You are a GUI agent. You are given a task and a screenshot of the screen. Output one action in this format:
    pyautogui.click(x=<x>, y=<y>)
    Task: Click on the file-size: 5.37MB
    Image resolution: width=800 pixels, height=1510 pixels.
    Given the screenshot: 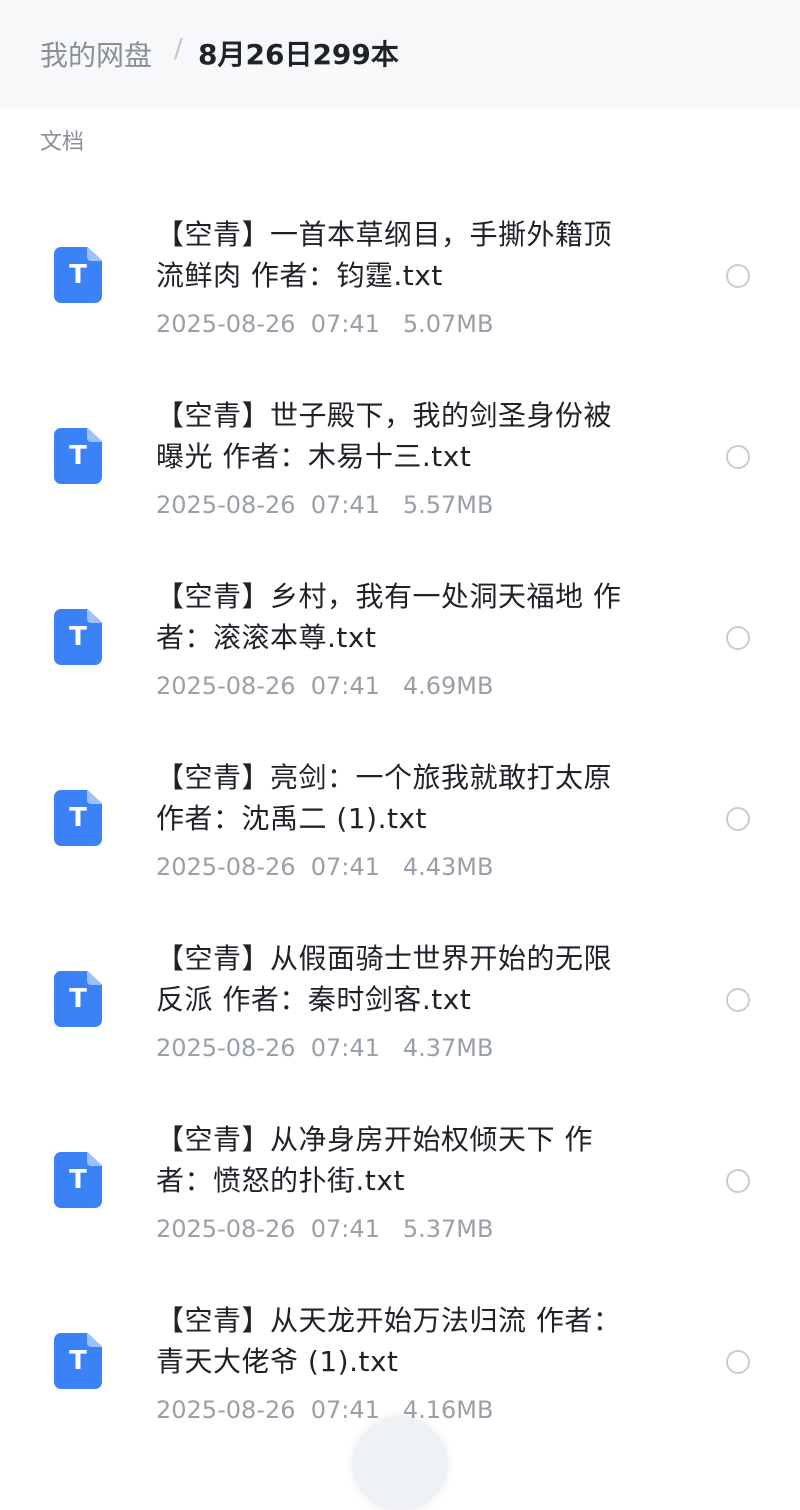 What is the action you would take?
    pyautogui.click(x=448, y=1229)
    